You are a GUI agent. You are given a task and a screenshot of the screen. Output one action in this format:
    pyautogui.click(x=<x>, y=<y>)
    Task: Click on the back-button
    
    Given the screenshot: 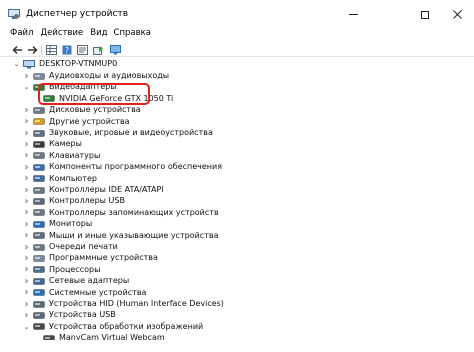 What is the action you would take?
    pyautogui.click(x=17, y=50)
    